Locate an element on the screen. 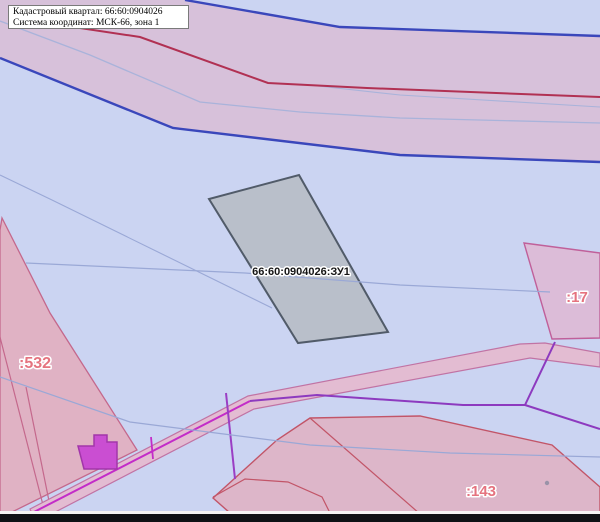  coordinate-system-text: Система координат: МСК-66, зона 1 is located at coordinates (86, 23).